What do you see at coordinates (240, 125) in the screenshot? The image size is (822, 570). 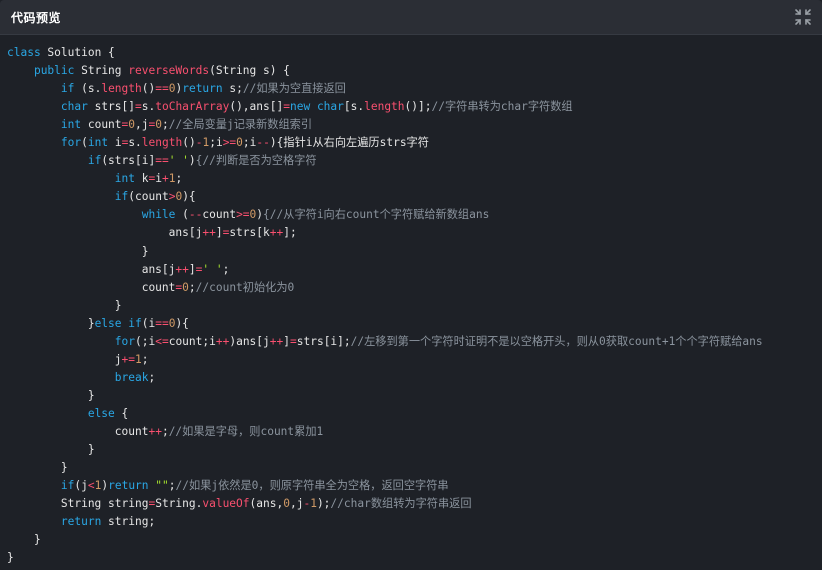 I see `code-token: //全局变量j记录新数组索引` at bounding box center [240, 125].